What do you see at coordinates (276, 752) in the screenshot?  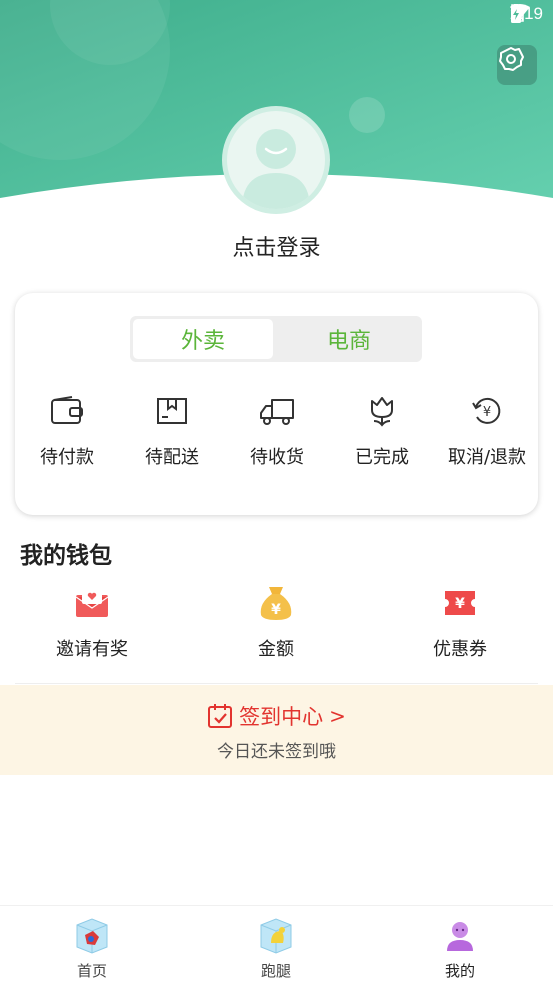 I see `signin-status: 今日还未签到哦` at bounding box center [276, 752].